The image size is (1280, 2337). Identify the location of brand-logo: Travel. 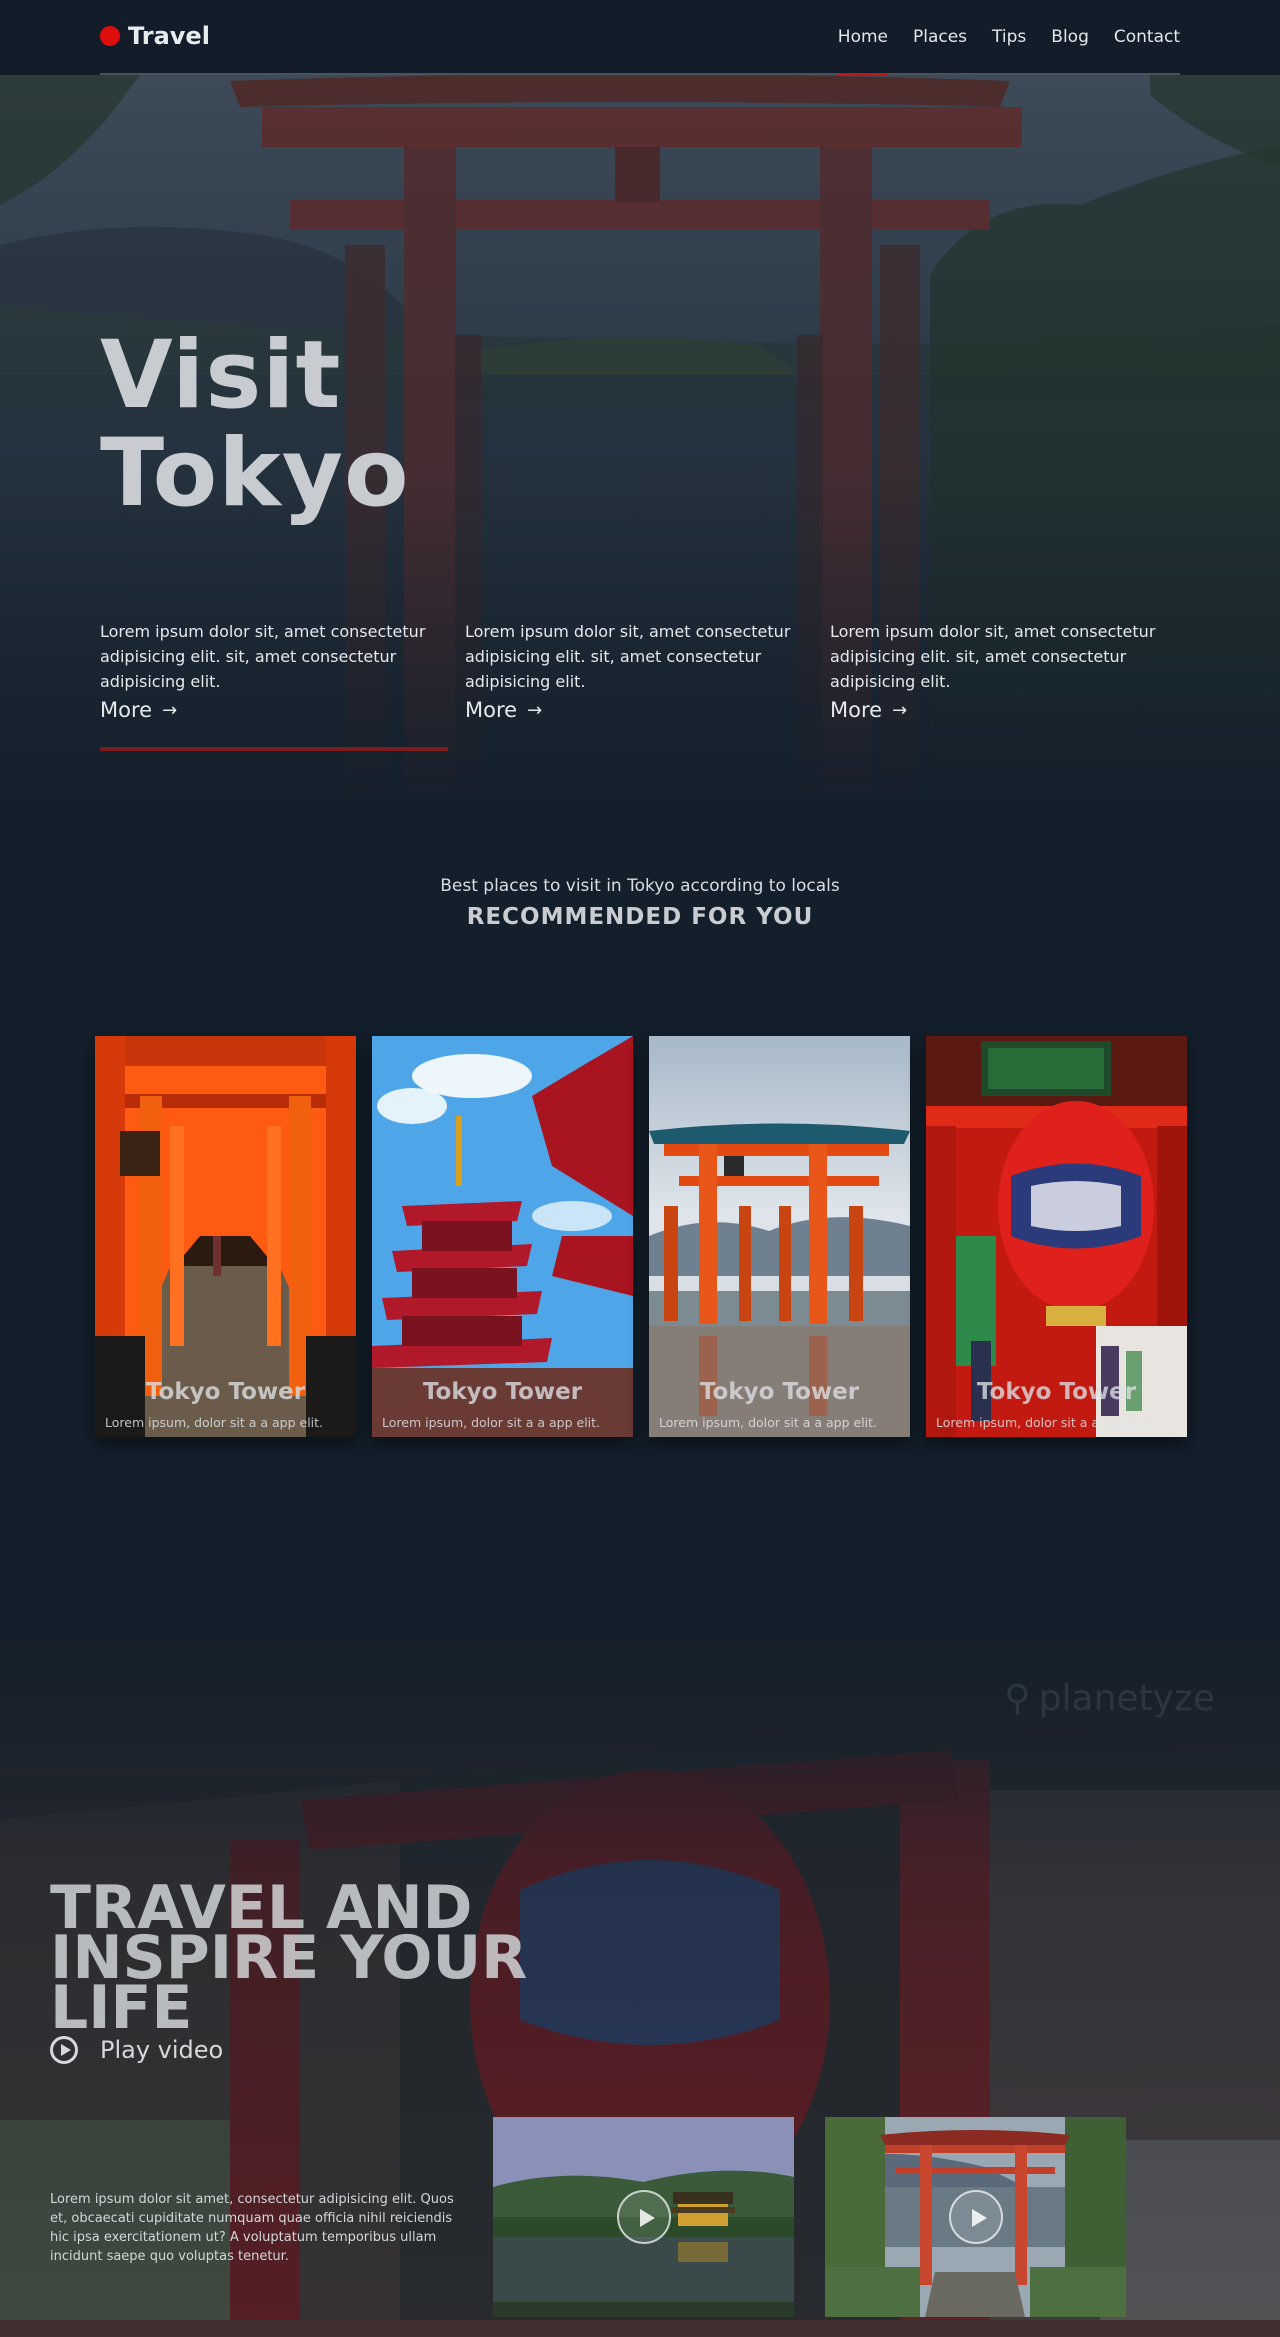
(155, 36).